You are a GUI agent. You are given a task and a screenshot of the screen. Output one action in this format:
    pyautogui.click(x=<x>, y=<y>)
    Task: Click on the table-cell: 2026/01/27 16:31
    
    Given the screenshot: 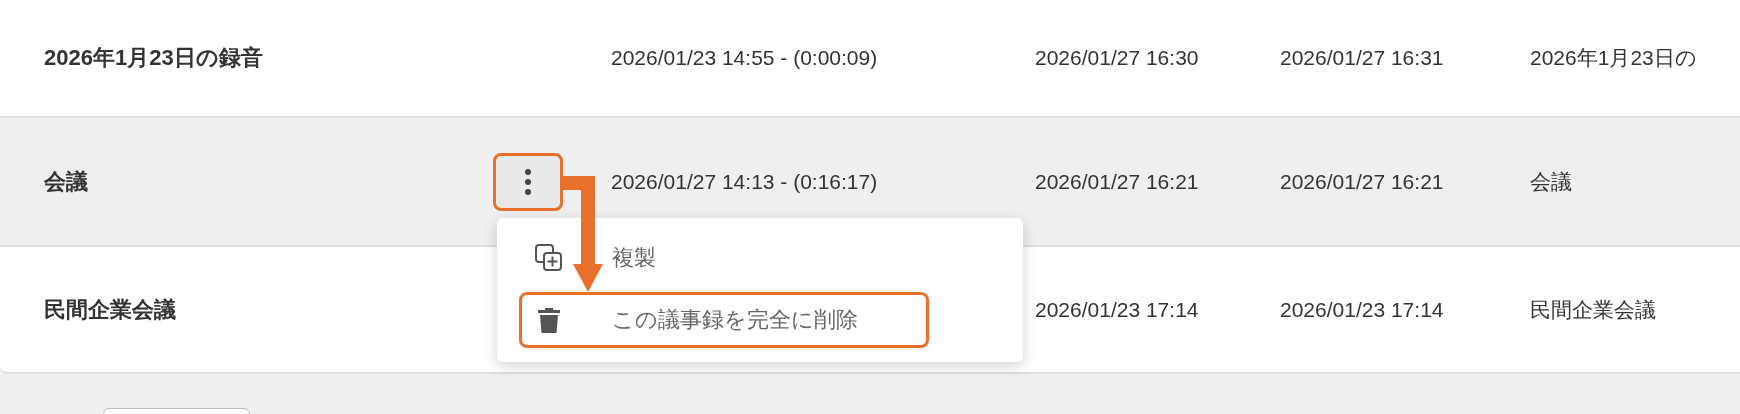 What is the action you would take?
    pyautogui.click(x=1362, y=57)
    